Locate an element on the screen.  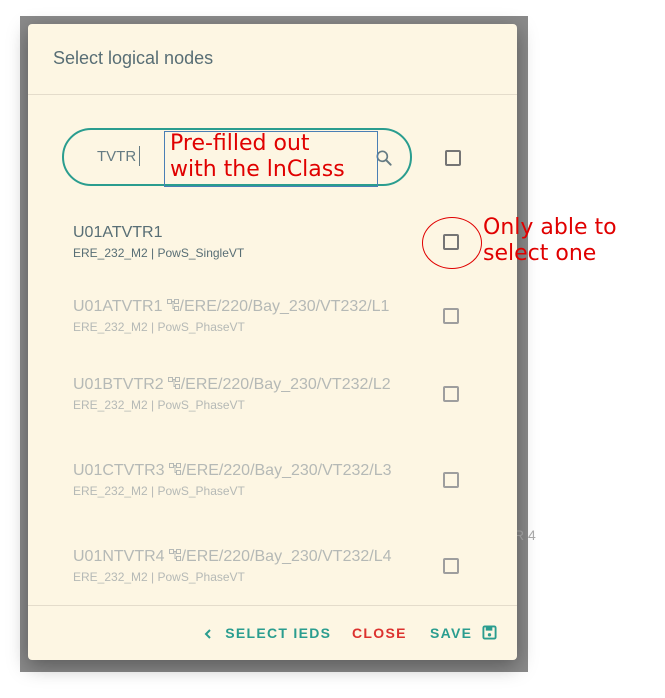
logical-node-path: /ERE/220/Bay_230/VT232/L4 is located at coordinates (286, 556).